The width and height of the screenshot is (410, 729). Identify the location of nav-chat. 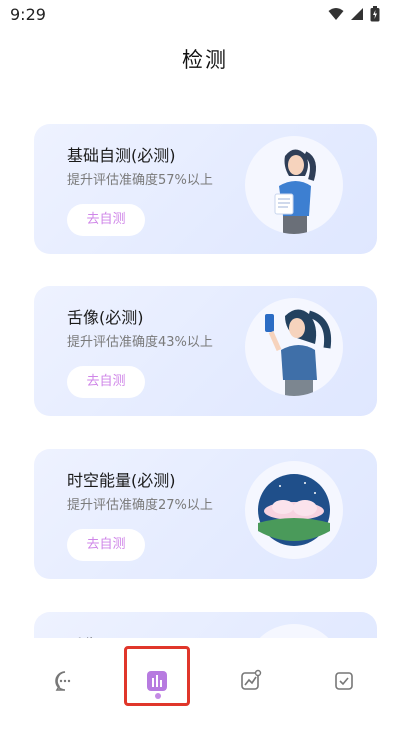
(65, 681).